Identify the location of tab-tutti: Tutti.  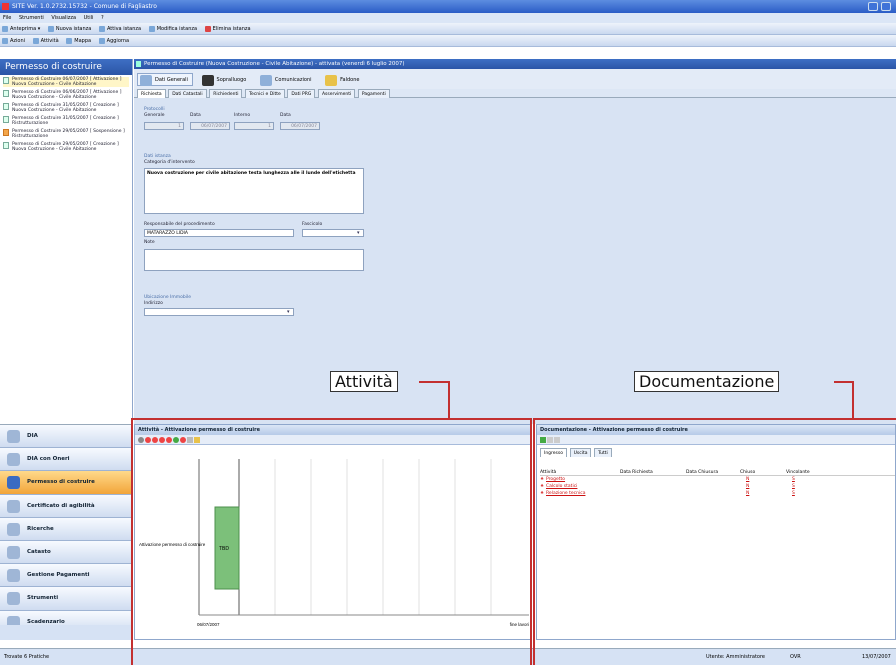
(603, 452).